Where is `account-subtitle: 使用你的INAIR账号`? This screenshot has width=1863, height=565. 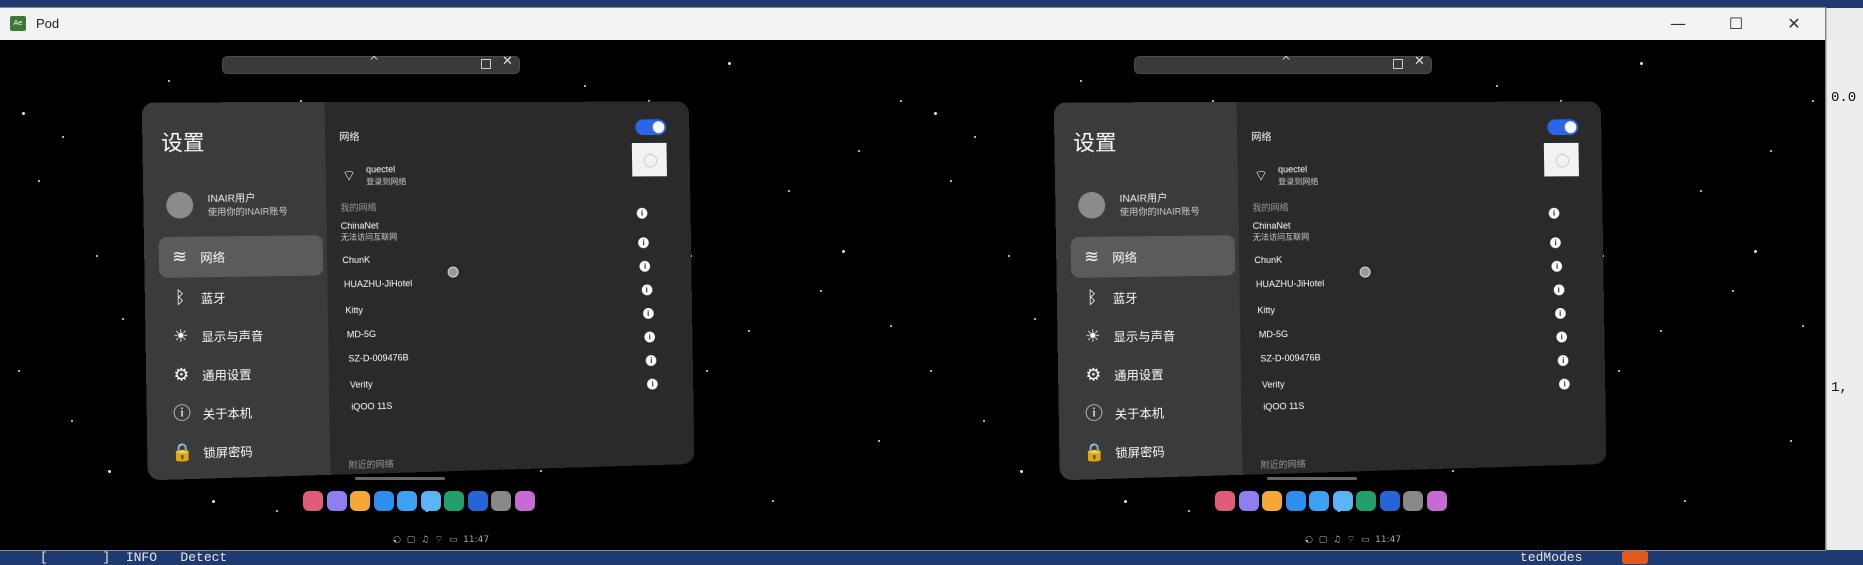
account-subtitle: 使用你的INAIR账号 is located at coordinates (247, 212).